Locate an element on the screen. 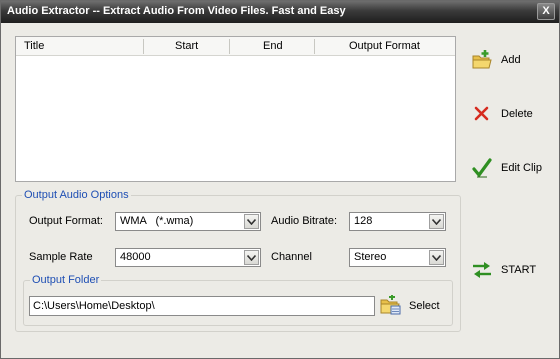 The width and height of the screenshot is (560, 359). folder-plus-icon is located at coordinates (482, 60).